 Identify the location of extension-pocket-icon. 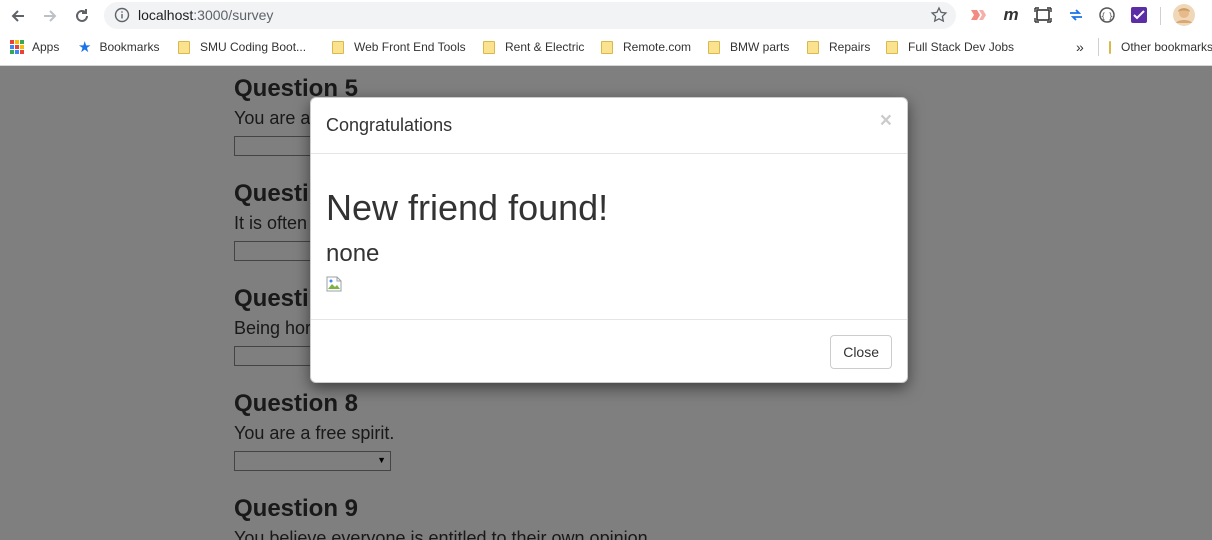
(978, 15).